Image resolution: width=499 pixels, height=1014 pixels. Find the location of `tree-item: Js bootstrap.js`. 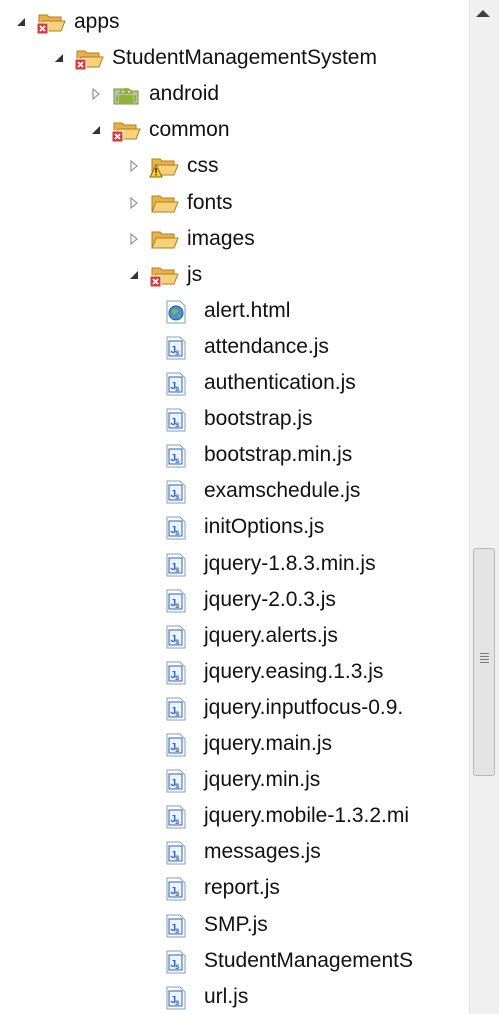

tree-item: Js bootstrap.js is located at coordinates (235, 419).